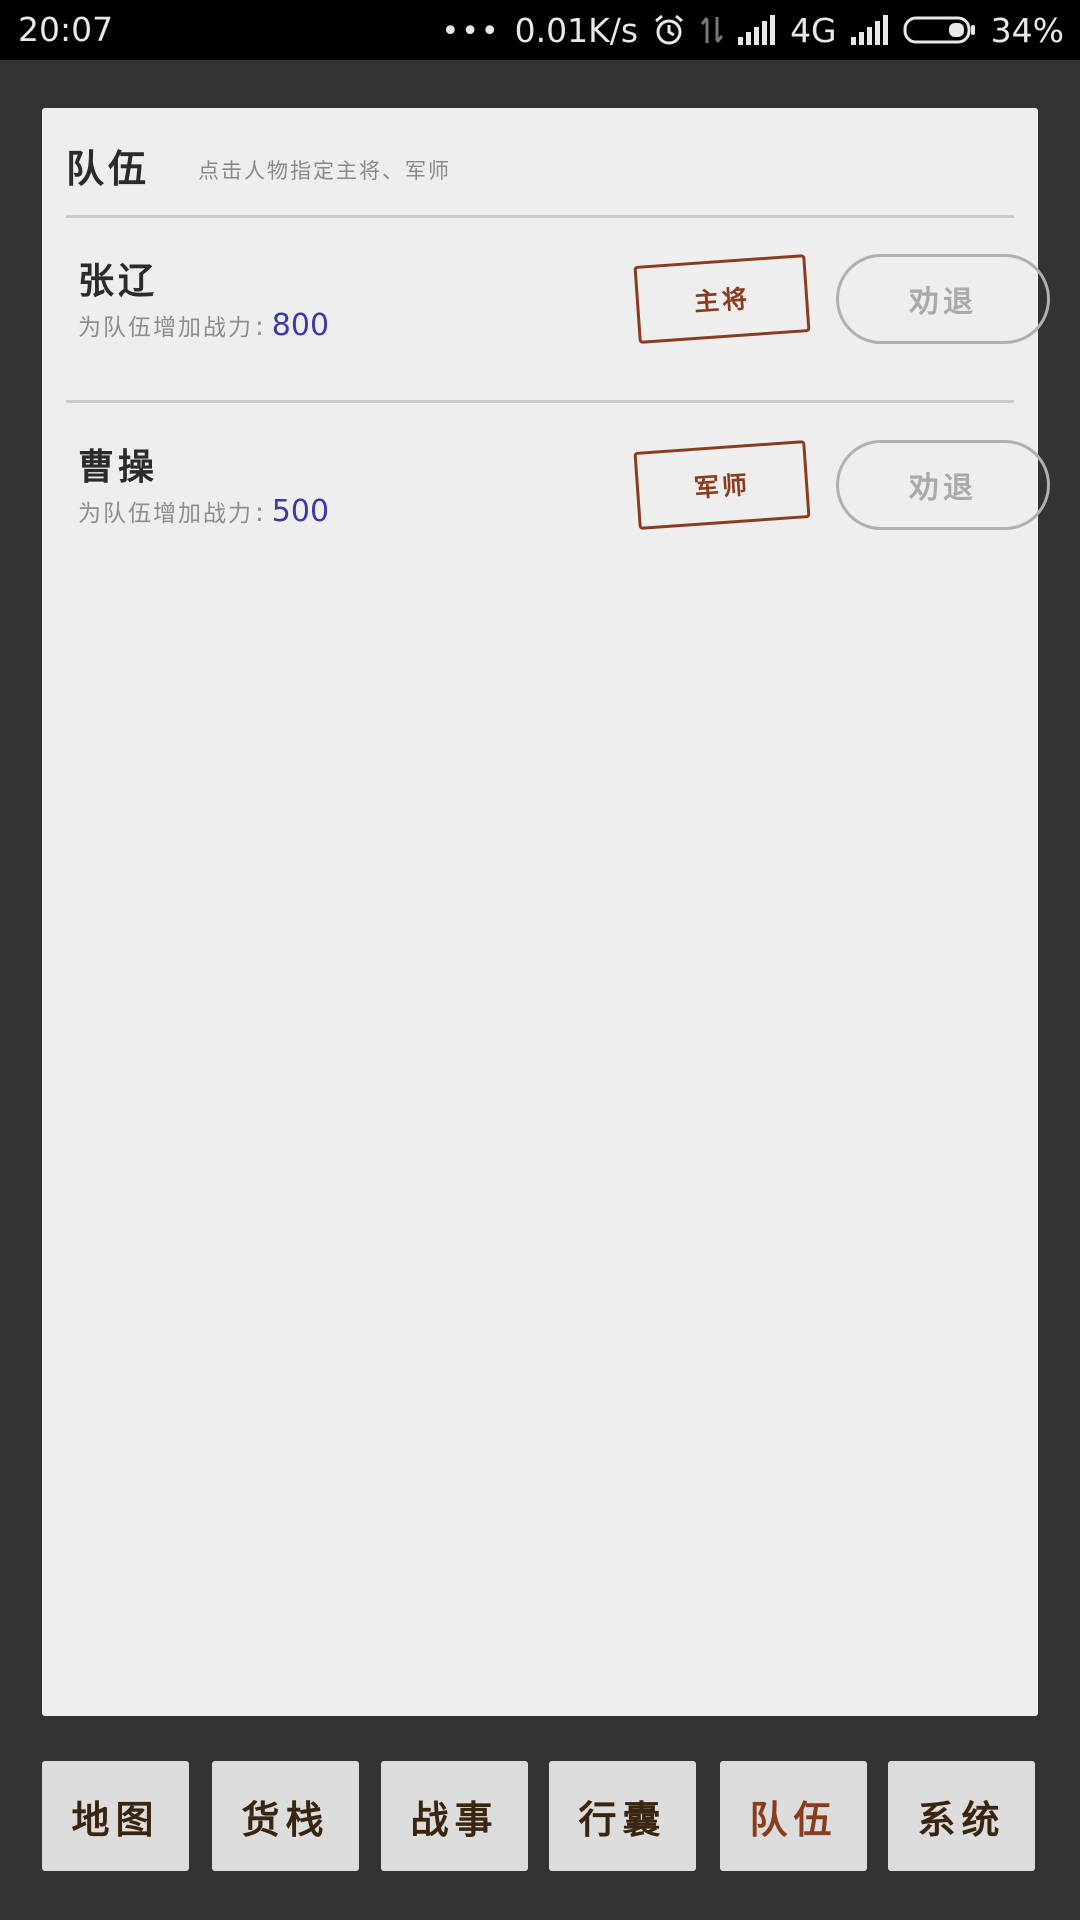  I want to click on power-value: 800, so click(300, 325).